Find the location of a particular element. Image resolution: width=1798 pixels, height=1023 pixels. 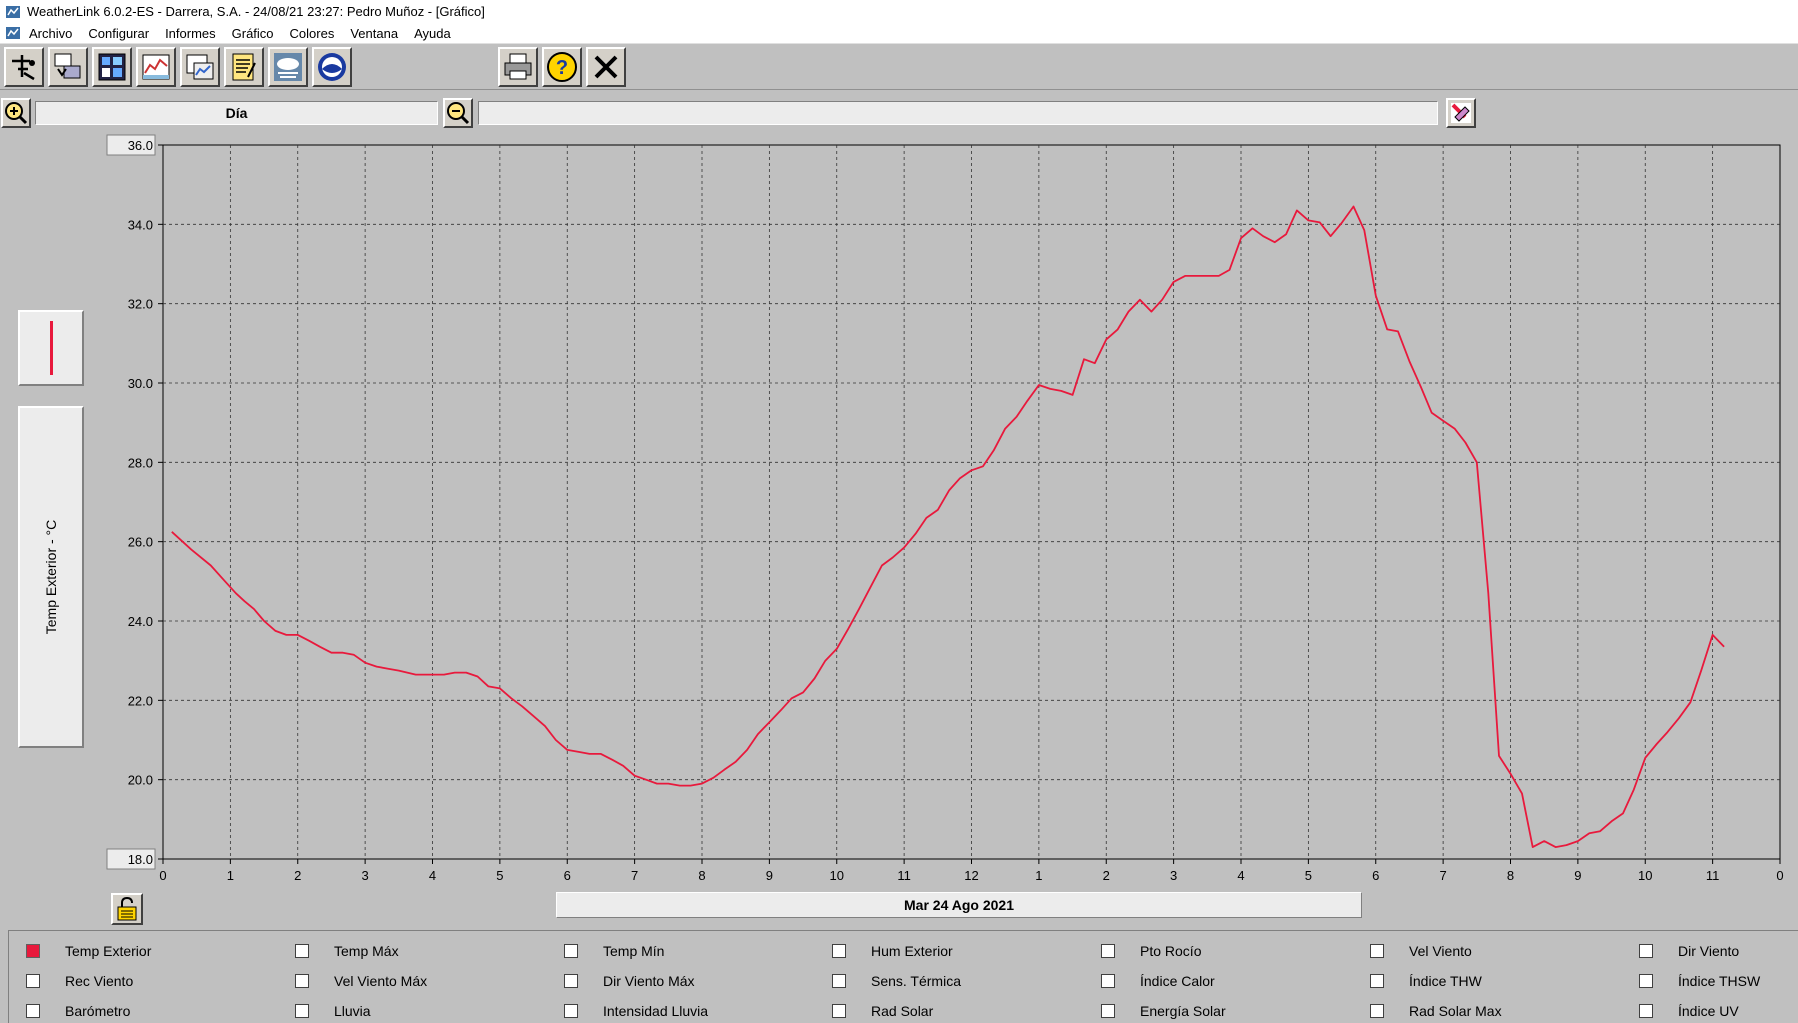

series-option: Lluvia is located at coordinates (333, 1011).